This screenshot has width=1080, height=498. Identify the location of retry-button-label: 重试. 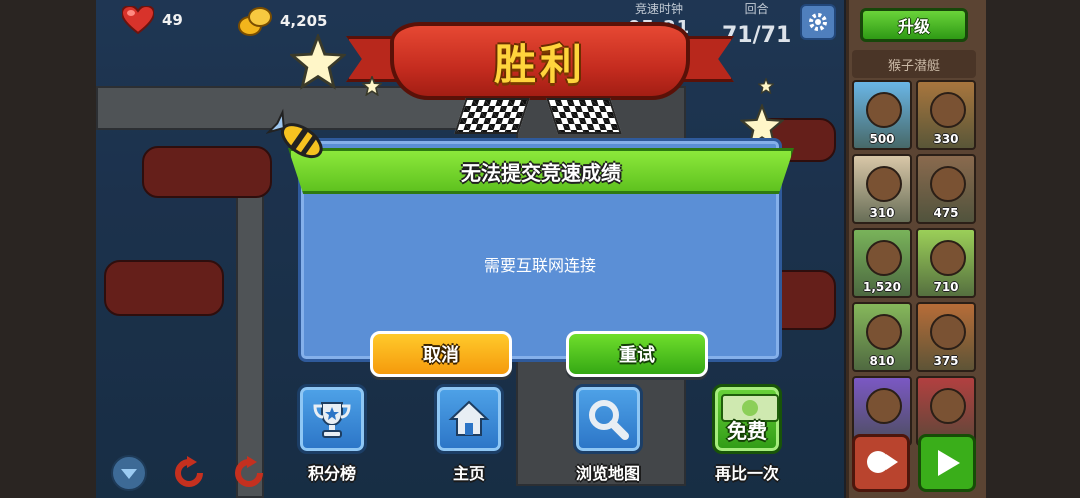
(637, 355).